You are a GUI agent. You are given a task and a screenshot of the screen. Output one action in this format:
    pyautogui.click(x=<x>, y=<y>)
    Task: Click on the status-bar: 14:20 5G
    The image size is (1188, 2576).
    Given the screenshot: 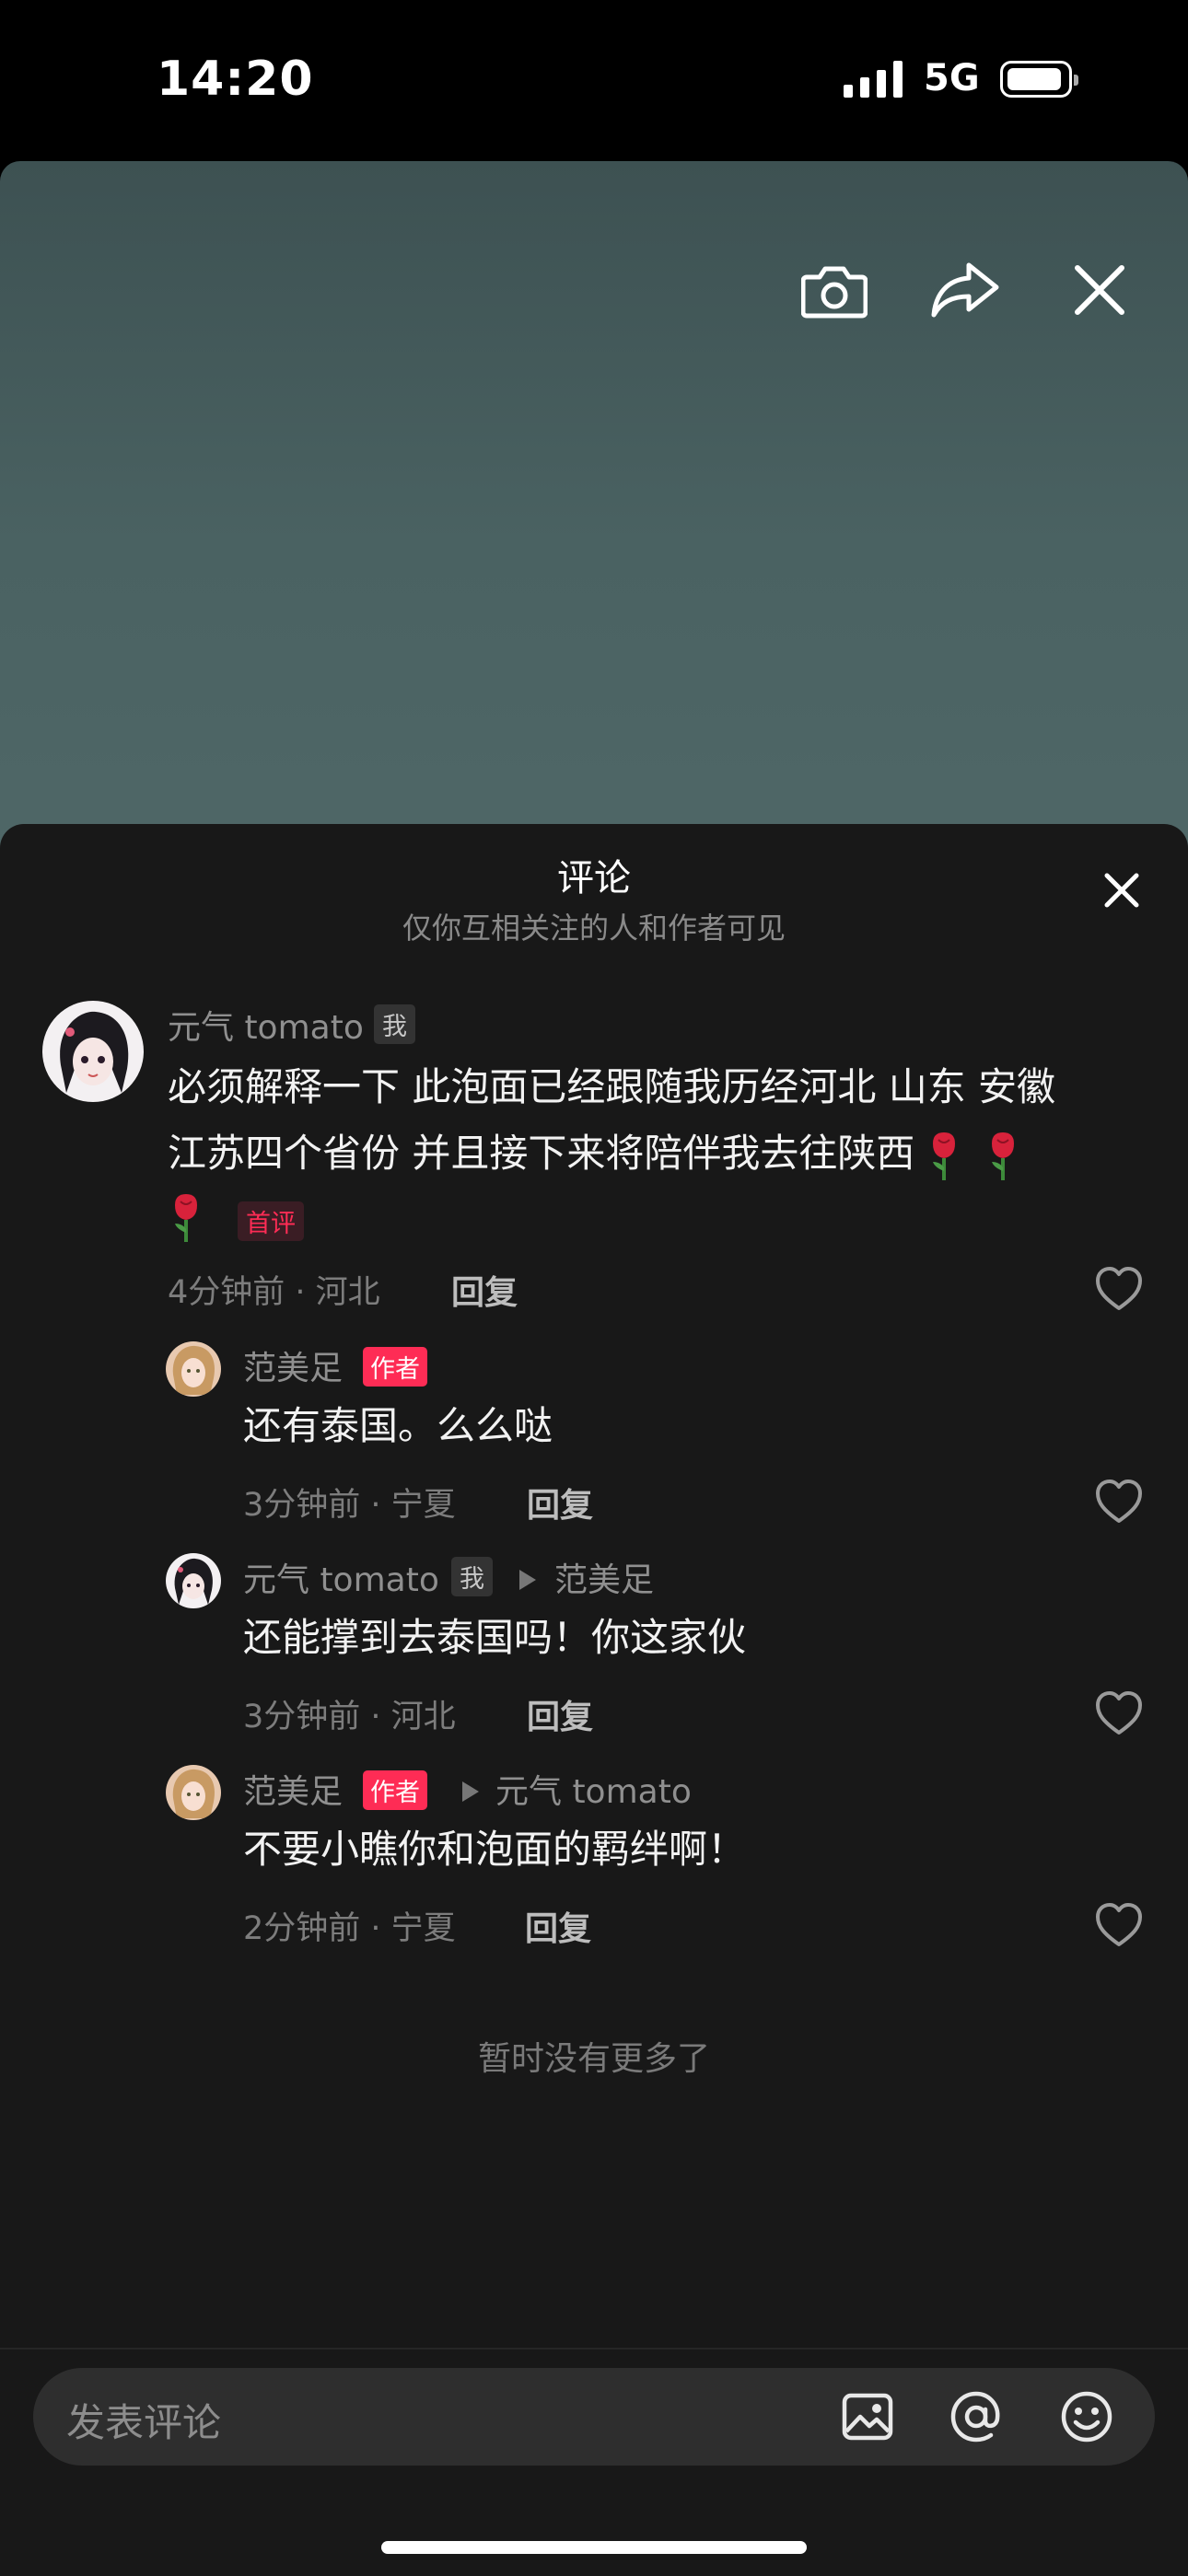 What is the action you would take?
    pyautogui.click(x=594, y=80)
    